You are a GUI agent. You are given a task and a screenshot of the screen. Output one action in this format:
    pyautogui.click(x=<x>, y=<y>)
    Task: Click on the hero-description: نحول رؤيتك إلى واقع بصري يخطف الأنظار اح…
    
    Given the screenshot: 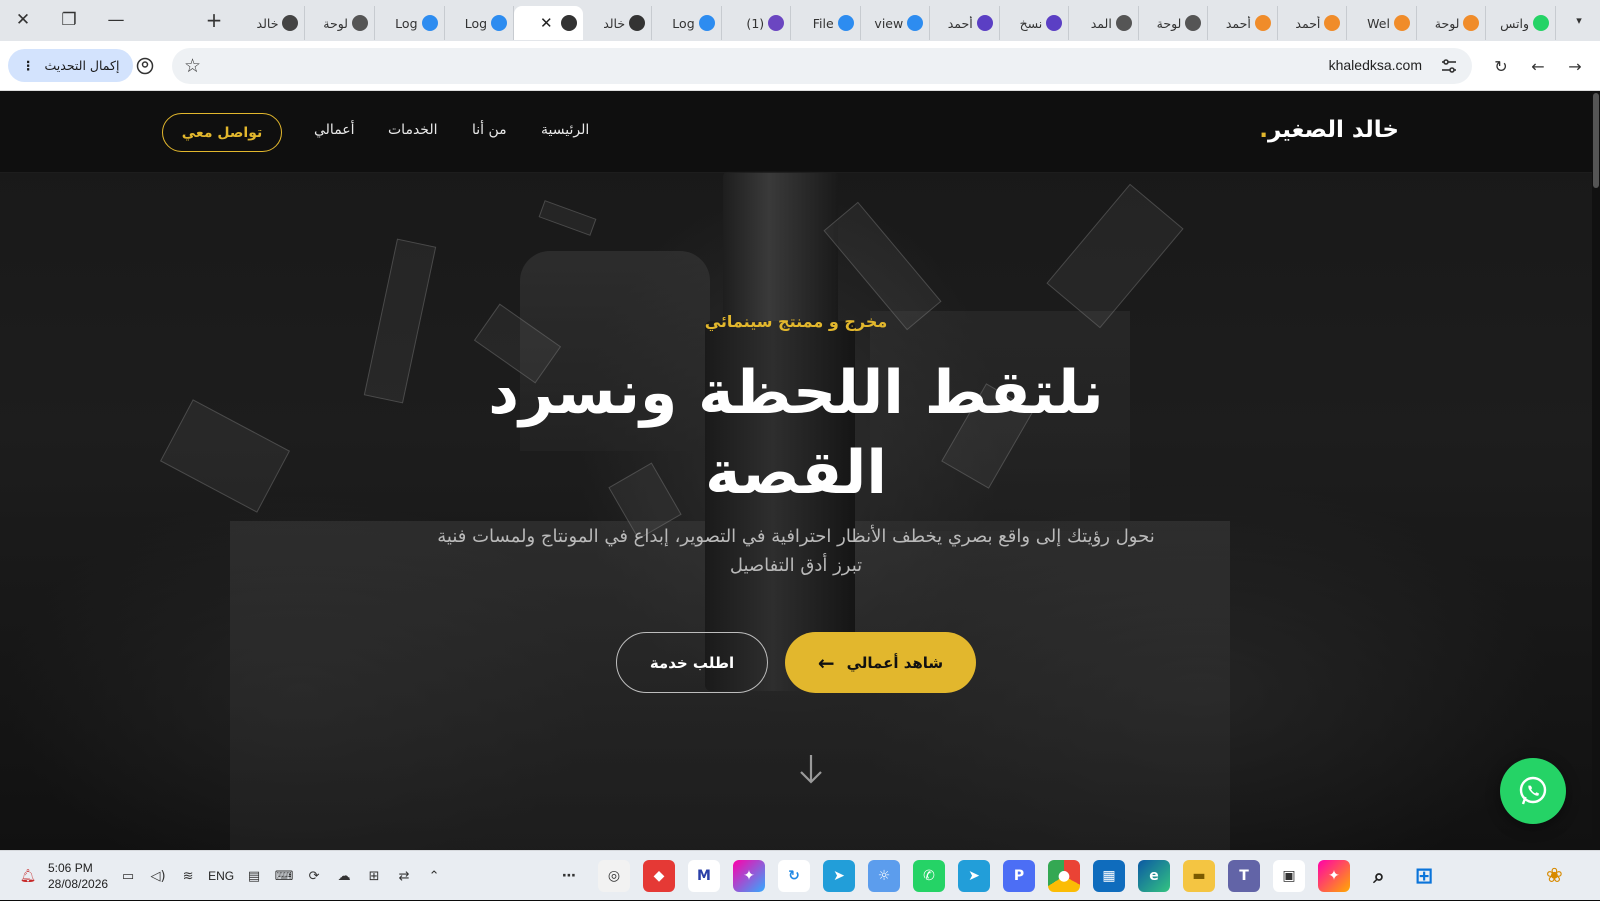 What is the action you would take?
    pyautogui.click(x=796, y=551)
    